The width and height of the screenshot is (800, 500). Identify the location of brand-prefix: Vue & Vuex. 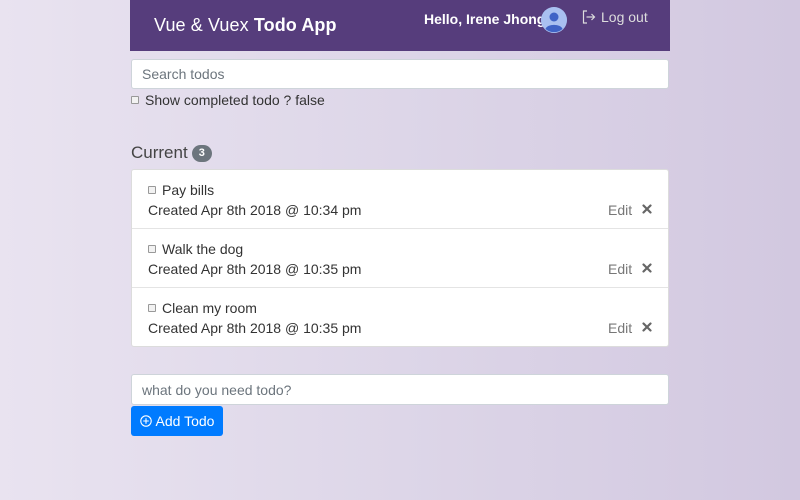
(201, 25).